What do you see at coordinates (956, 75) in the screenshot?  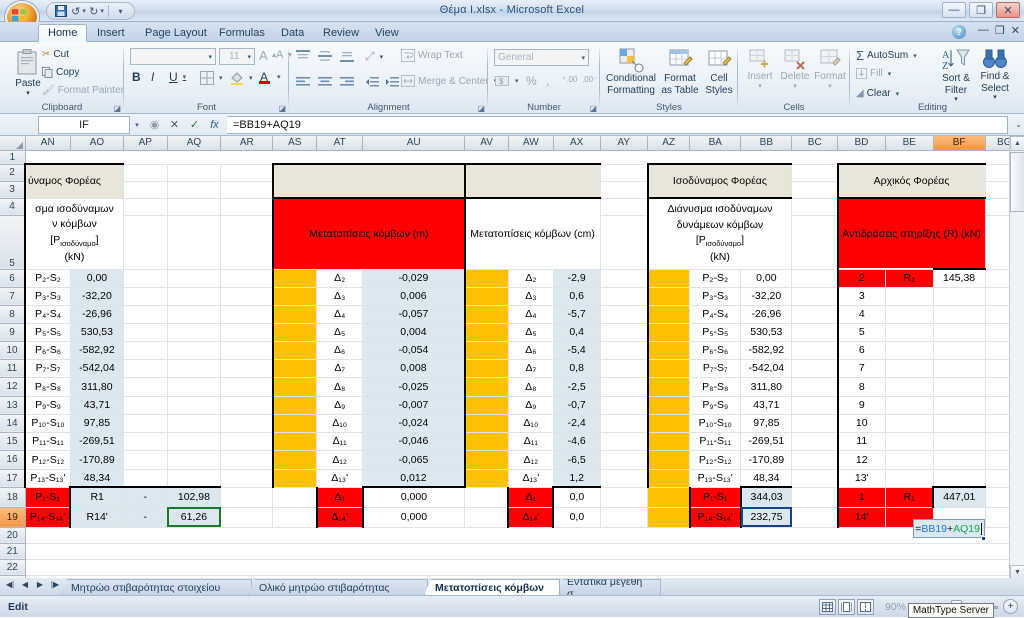 I see `sort-filter-button: AZ Sort & Filter▾` at bounding box center [956, 75].